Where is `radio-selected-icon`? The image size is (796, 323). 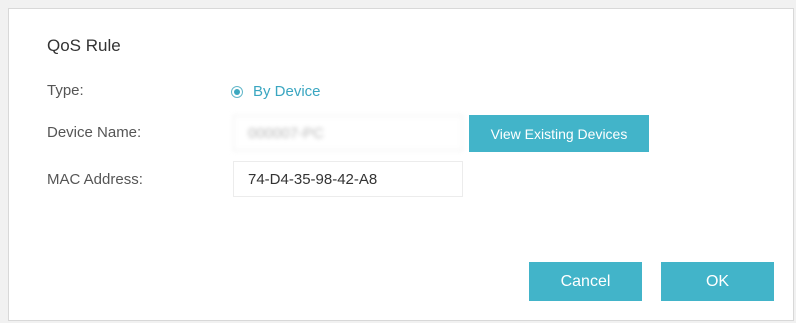 radio-selected-icon is located at coordinates (237, 91).